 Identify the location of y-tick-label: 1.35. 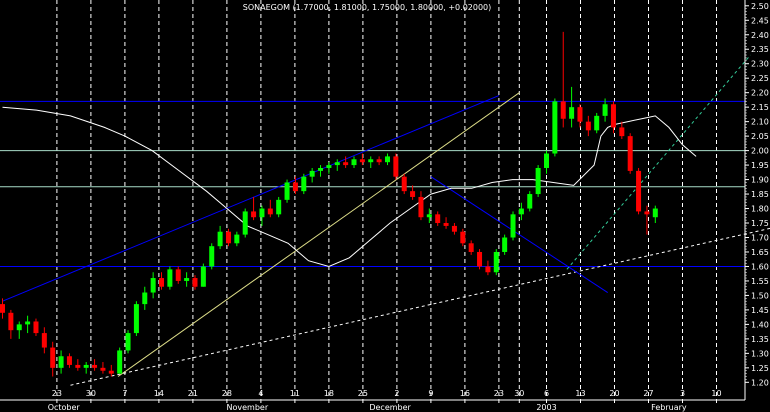
(760, 339).